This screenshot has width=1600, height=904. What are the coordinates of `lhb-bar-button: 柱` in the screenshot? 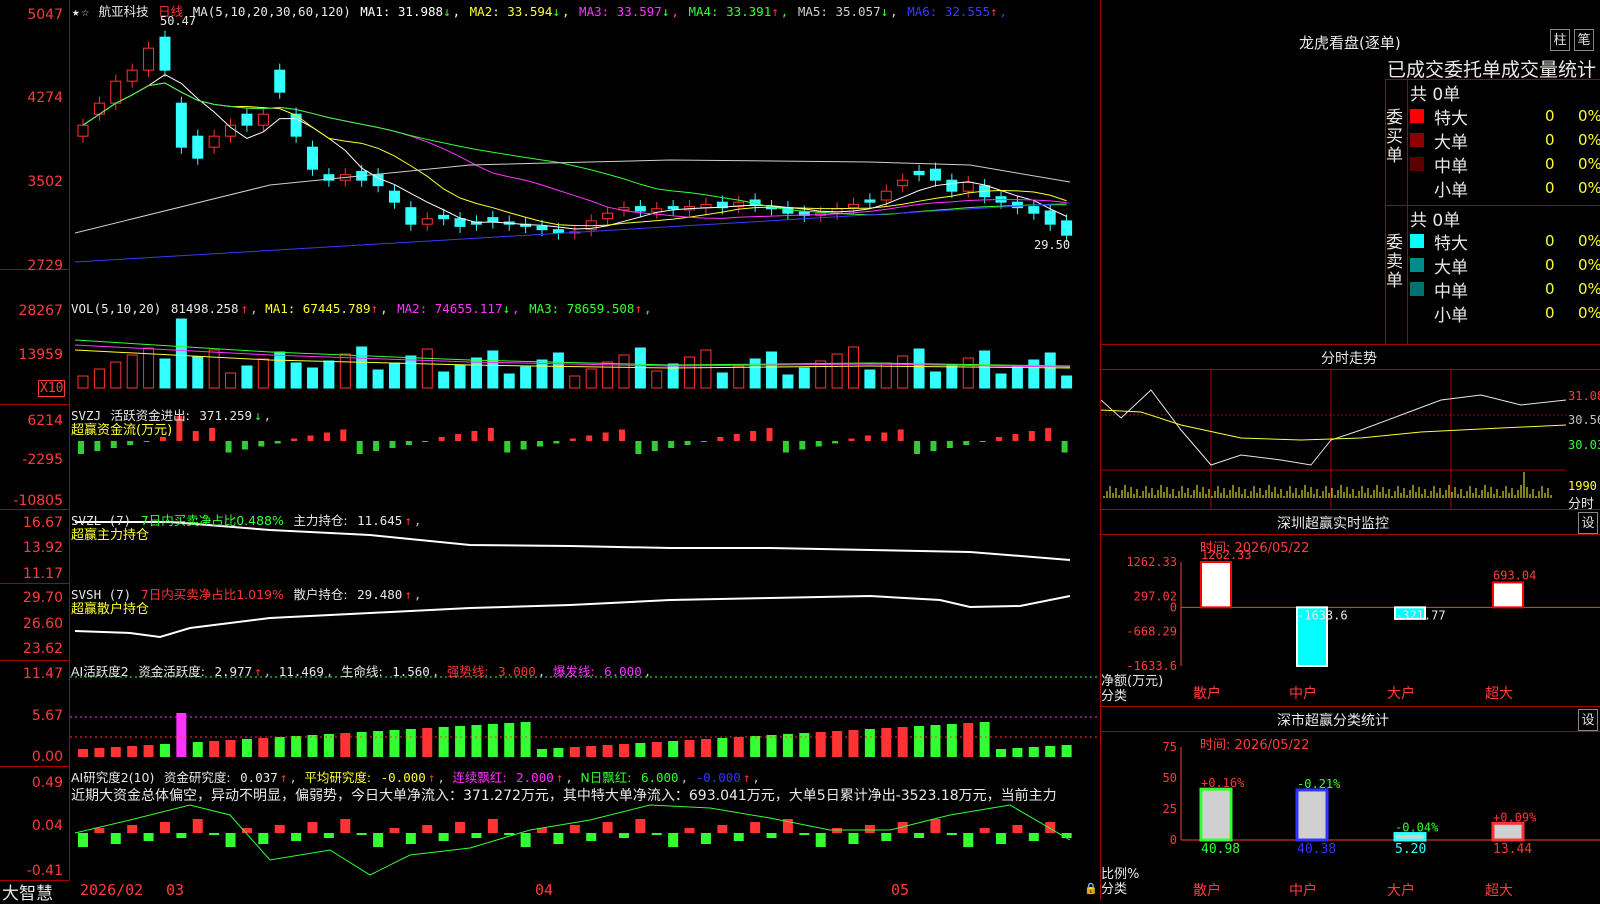 It's located at (1560, 40).